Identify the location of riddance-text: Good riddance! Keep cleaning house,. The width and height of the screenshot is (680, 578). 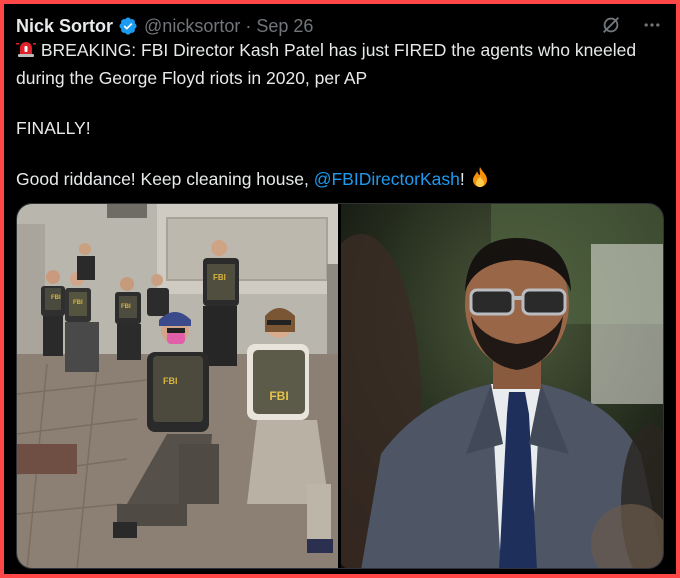
(165, 179).